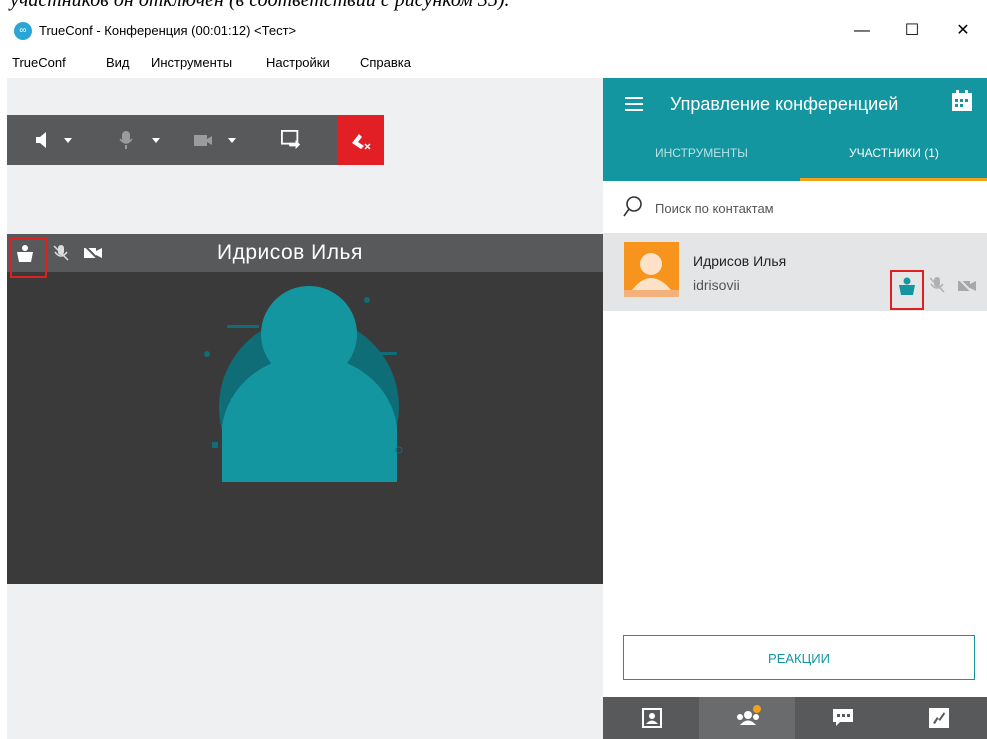 Image resolution: width=987 pixels, height=739 pixels. Describe the element at coordinates (23, 31) in the screenshot. I see `trueconf-logo-icon: ∞` at that location.